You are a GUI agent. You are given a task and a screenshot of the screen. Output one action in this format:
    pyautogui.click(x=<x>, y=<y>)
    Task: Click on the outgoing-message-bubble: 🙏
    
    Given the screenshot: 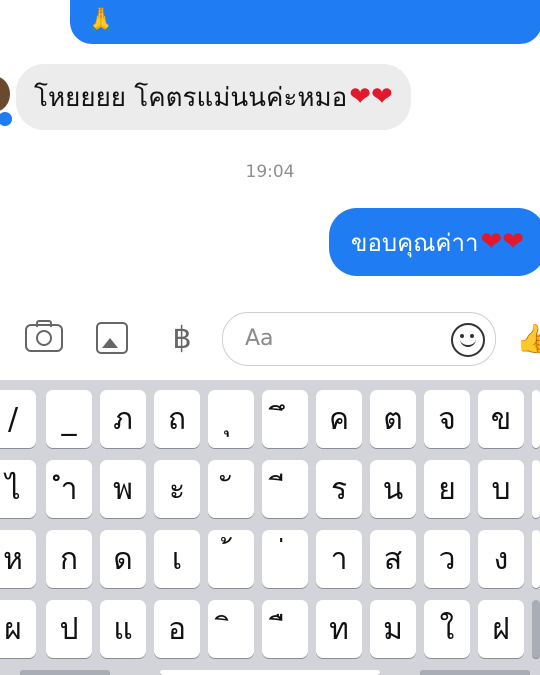 What is the action you would take?
    pyautogui.click(x=305, y=22)
    